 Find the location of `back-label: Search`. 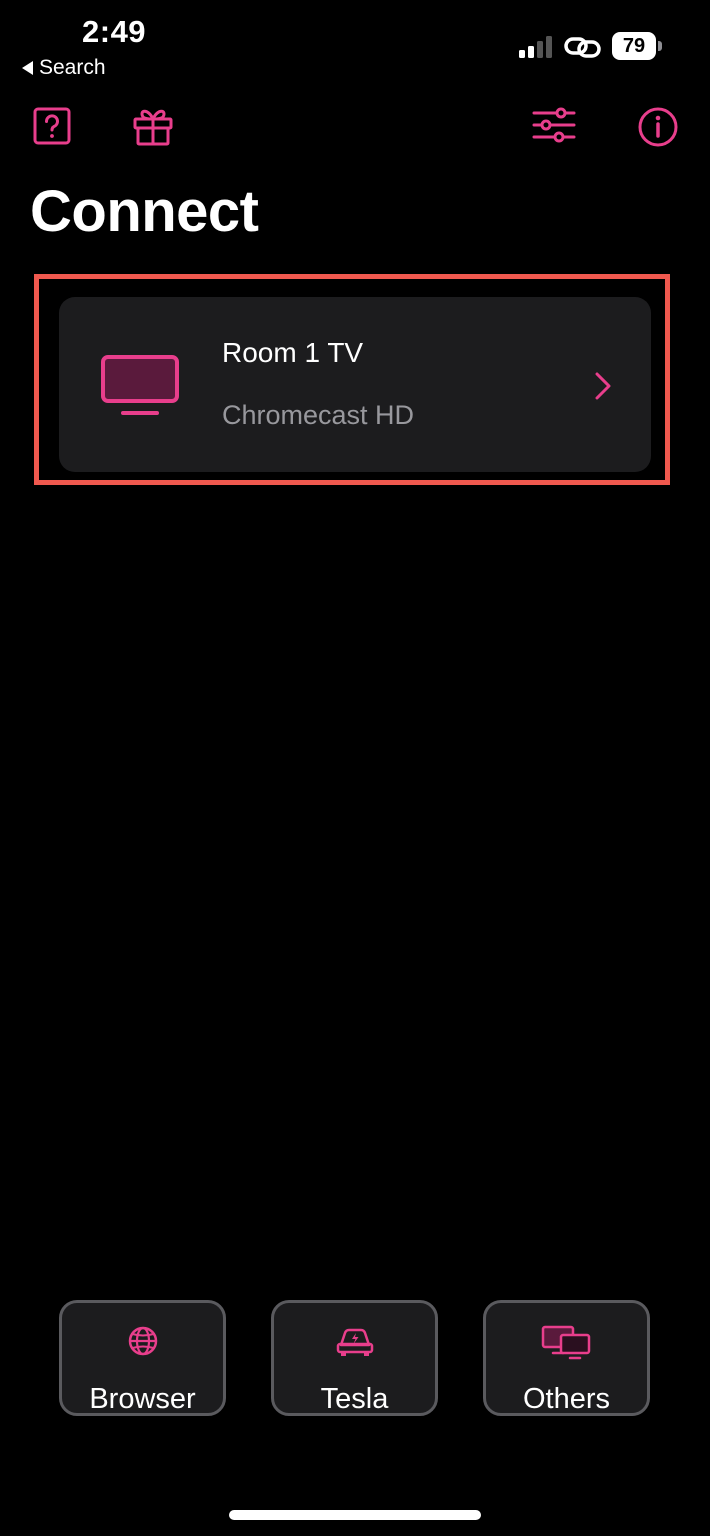

back-label: Search is located at coordinates (72, 67).